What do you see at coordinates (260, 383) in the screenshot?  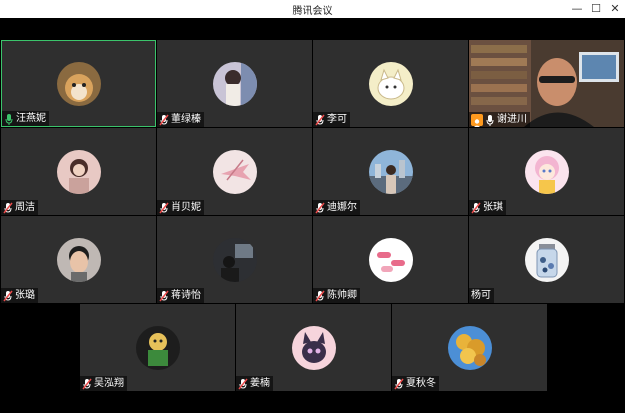 I see `participant-name: 姜楠` at bounding box center [260, 383].